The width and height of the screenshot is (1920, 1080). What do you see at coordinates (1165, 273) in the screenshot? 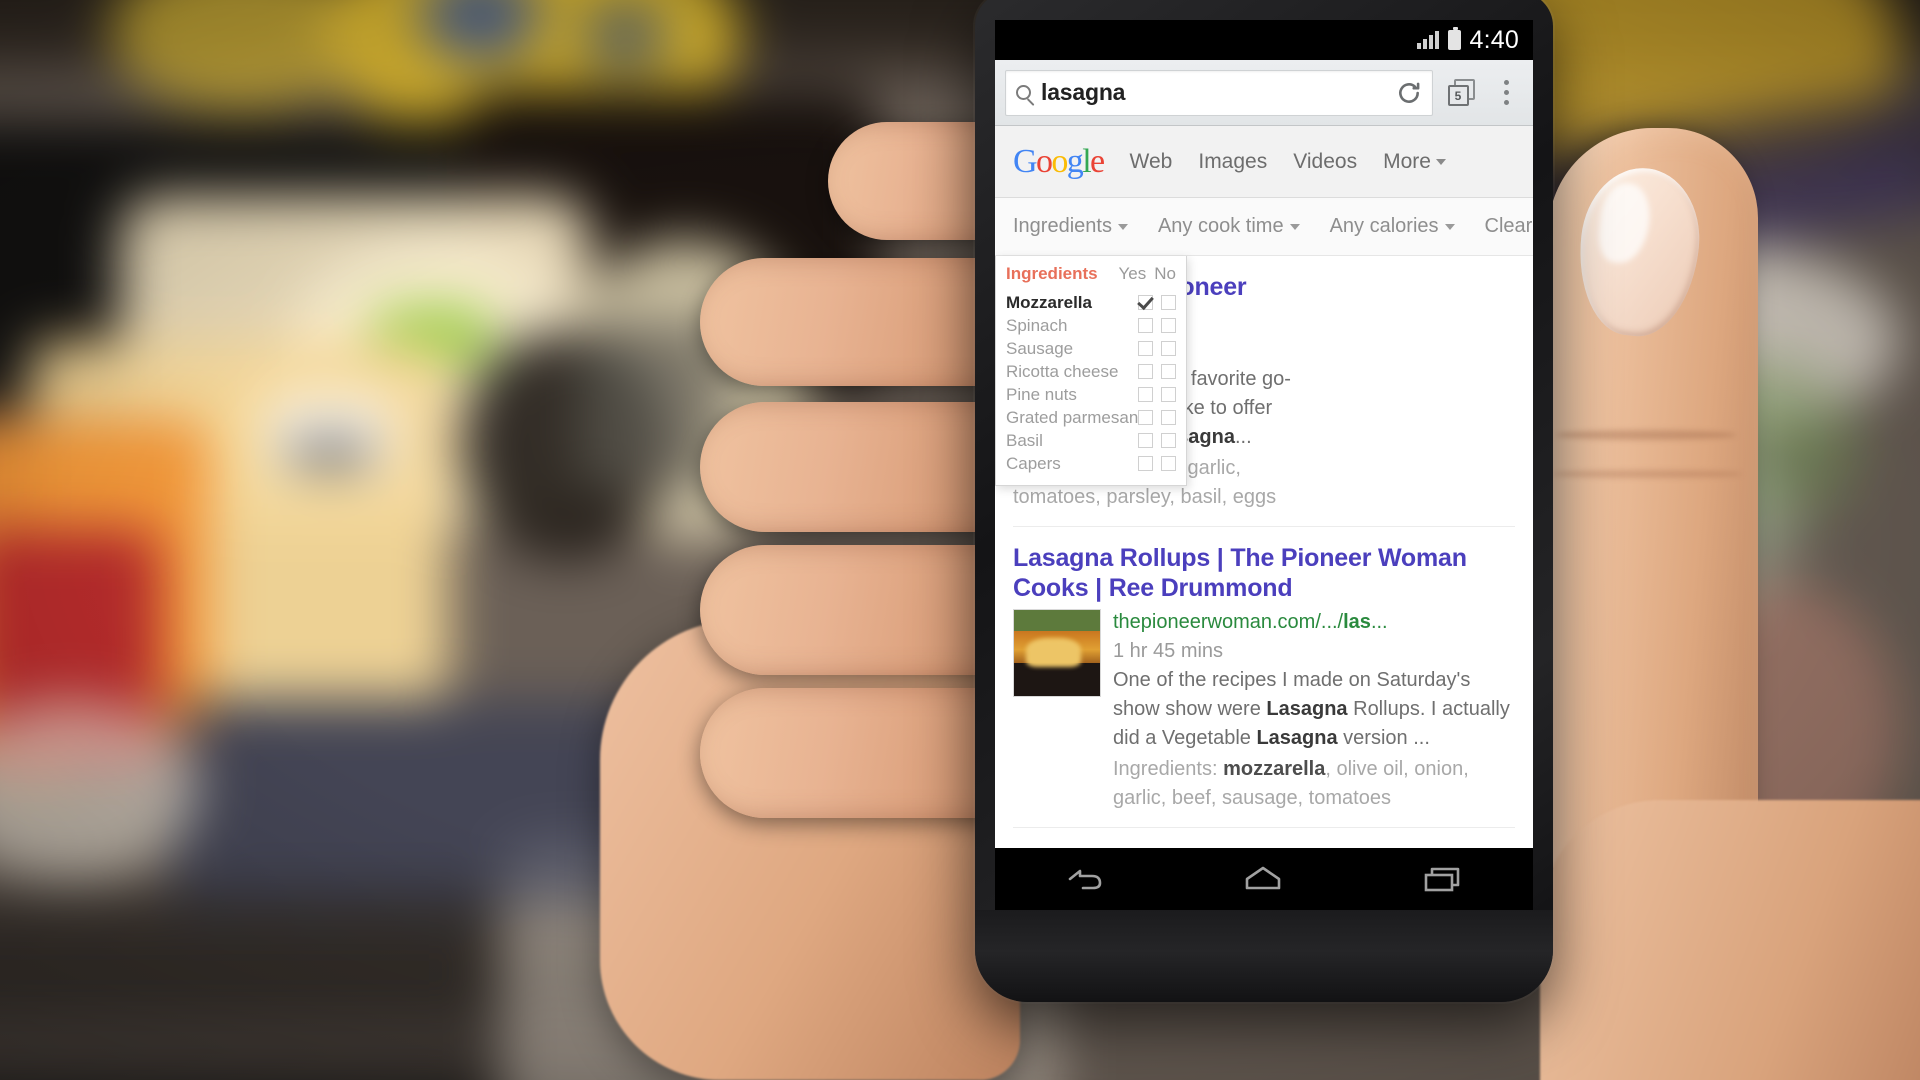
I see `col-no-label: No` at bounding box center [1165, 273].